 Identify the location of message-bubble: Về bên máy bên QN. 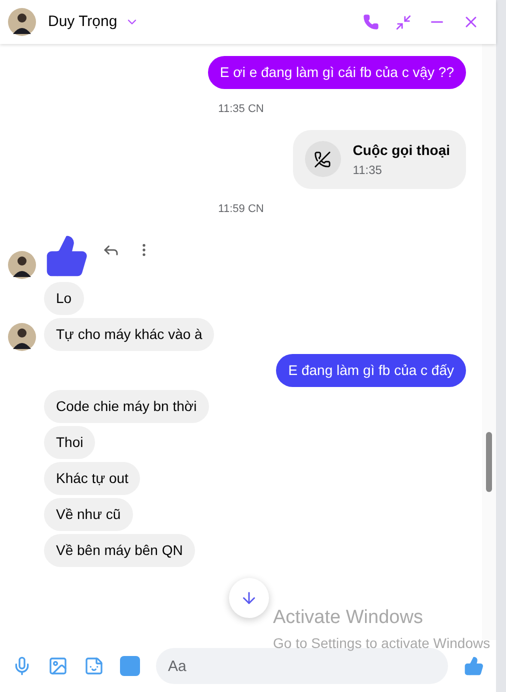
(119, 550).